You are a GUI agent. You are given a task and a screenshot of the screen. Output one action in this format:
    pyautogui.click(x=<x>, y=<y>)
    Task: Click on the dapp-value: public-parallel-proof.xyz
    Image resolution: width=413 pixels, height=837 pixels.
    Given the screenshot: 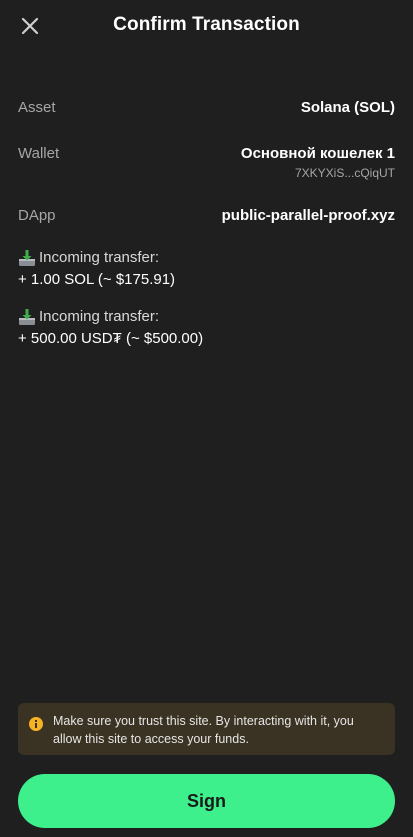 What is the action you would take?
    pyautogui.click(x=308, y=215)
    